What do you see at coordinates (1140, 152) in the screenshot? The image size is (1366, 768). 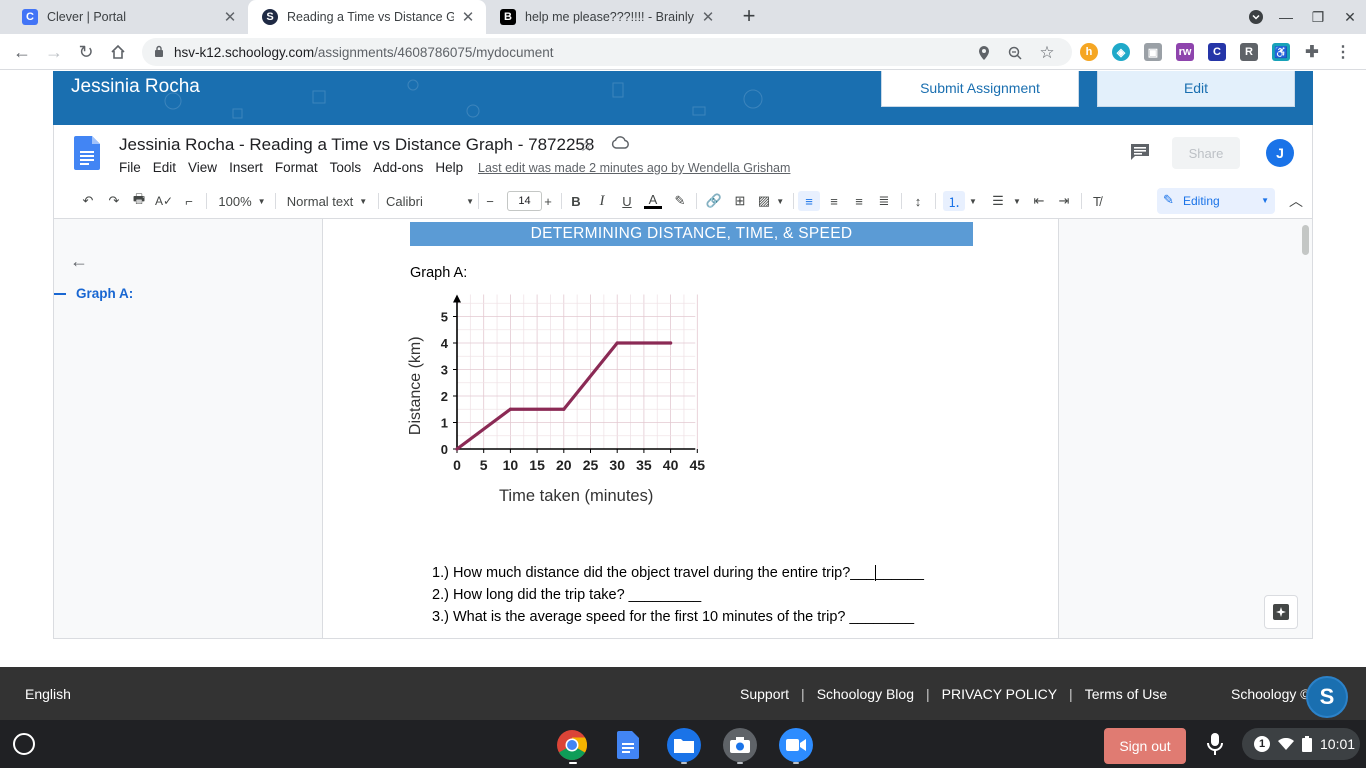 I see `comment-icon` at bounding box center [1140, 152].